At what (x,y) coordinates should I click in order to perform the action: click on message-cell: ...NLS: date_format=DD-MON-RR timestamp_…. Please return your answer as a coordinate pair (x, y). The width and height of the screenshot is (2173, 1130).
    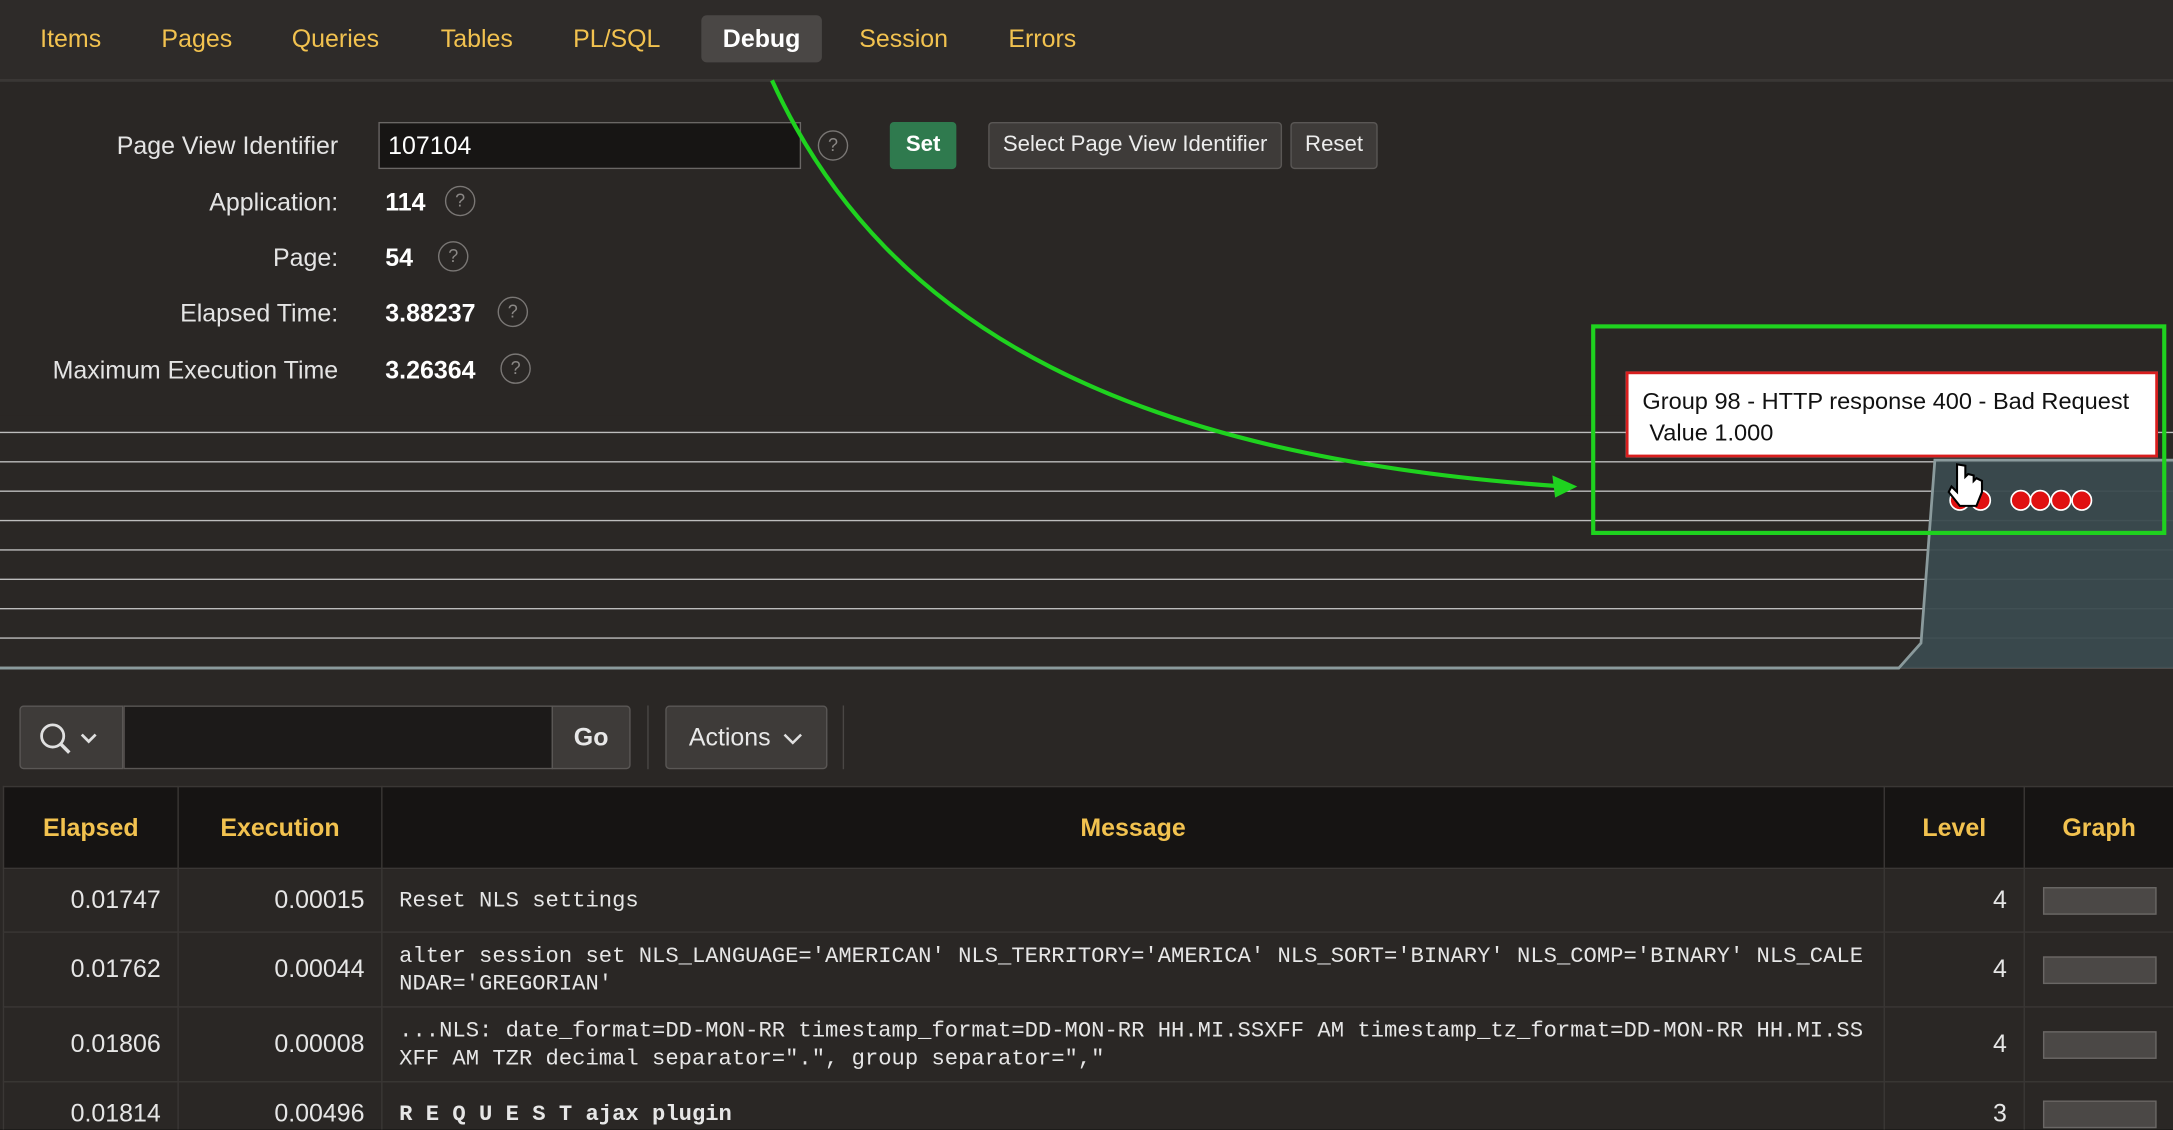
    Looking at the image, I should click on (1133, 1044).